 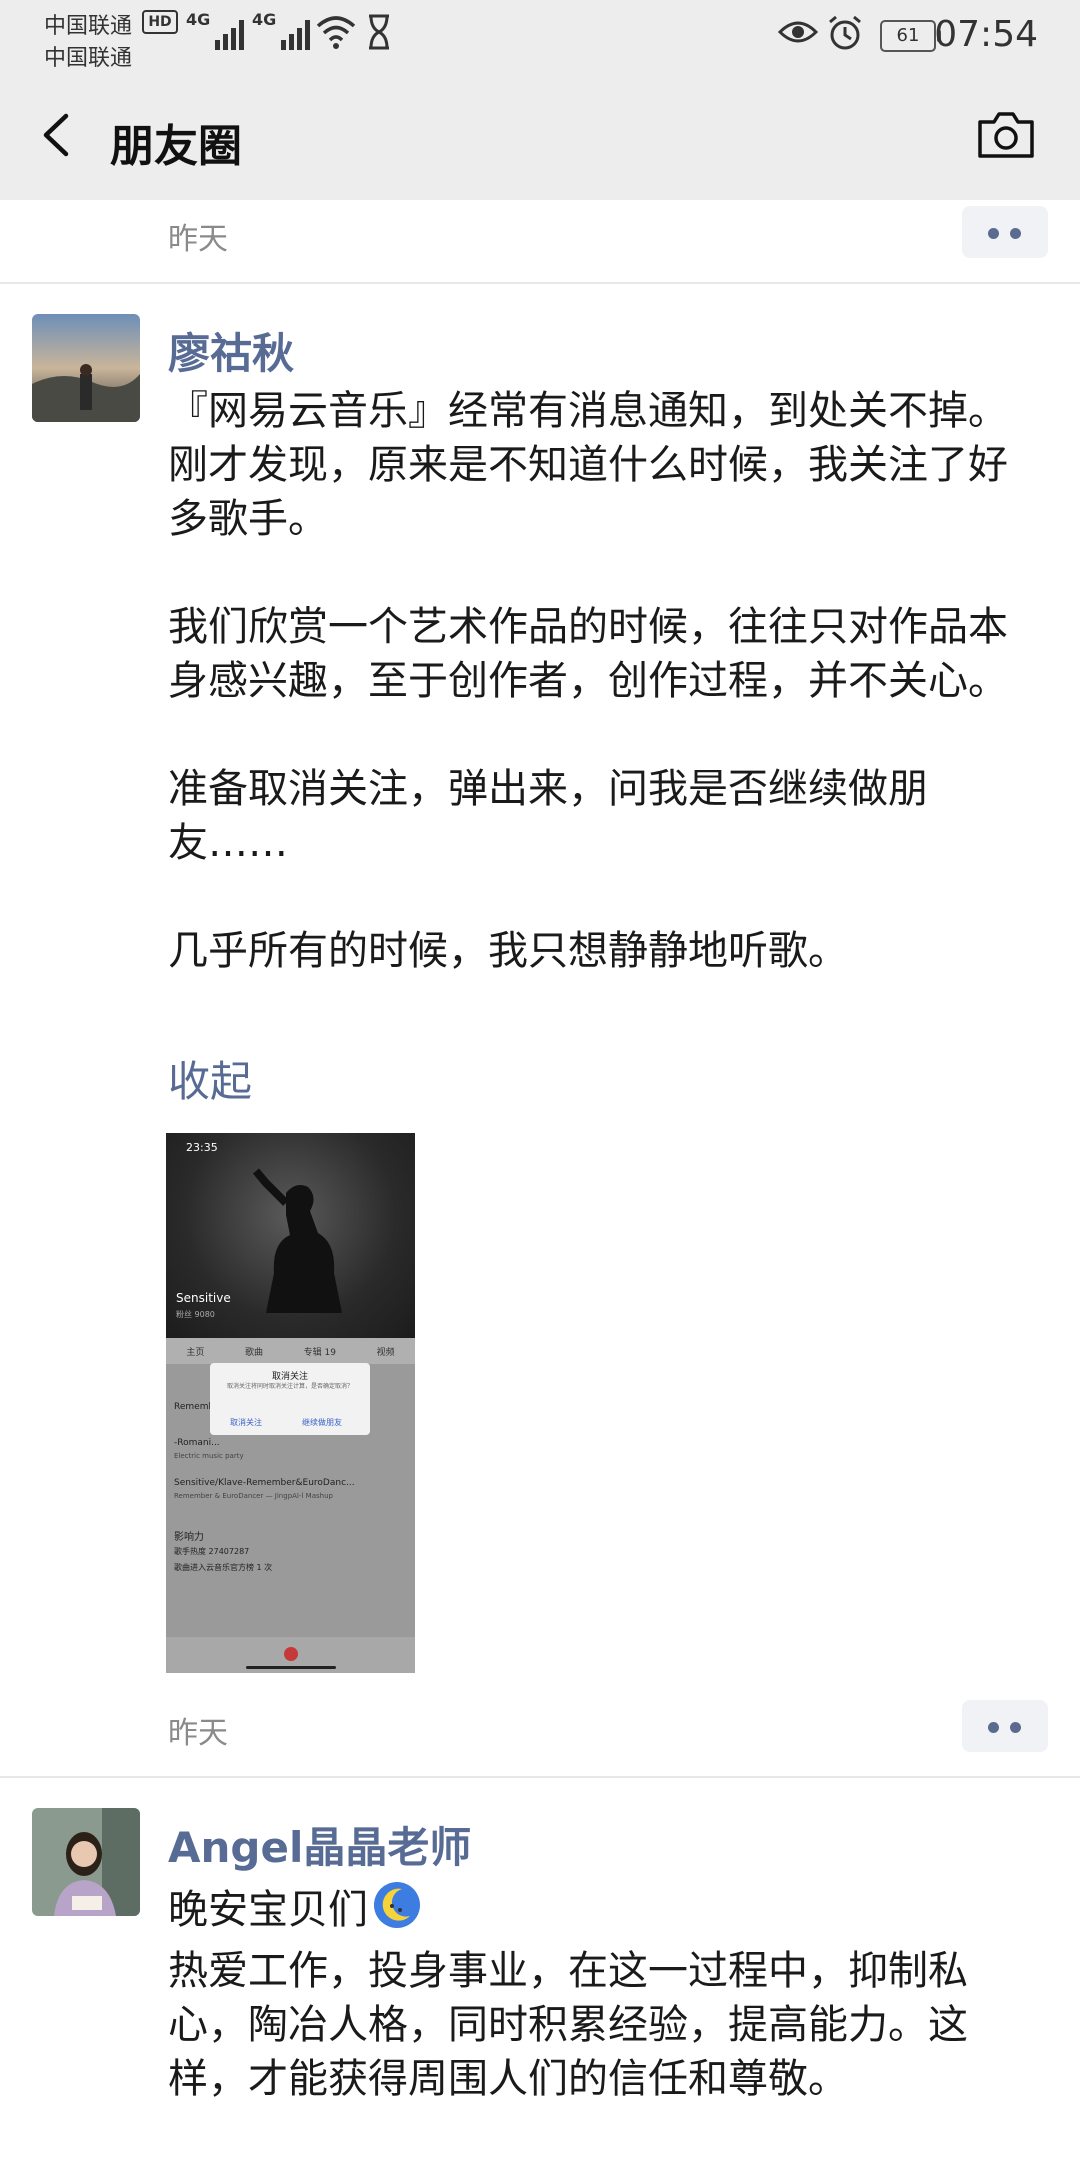 What do you see at coordinates (223, 1567) in the screenshot?
I see `image-row: 歌曲进入云音乐官方榜 1 次` at bounding box center [223, 1567].